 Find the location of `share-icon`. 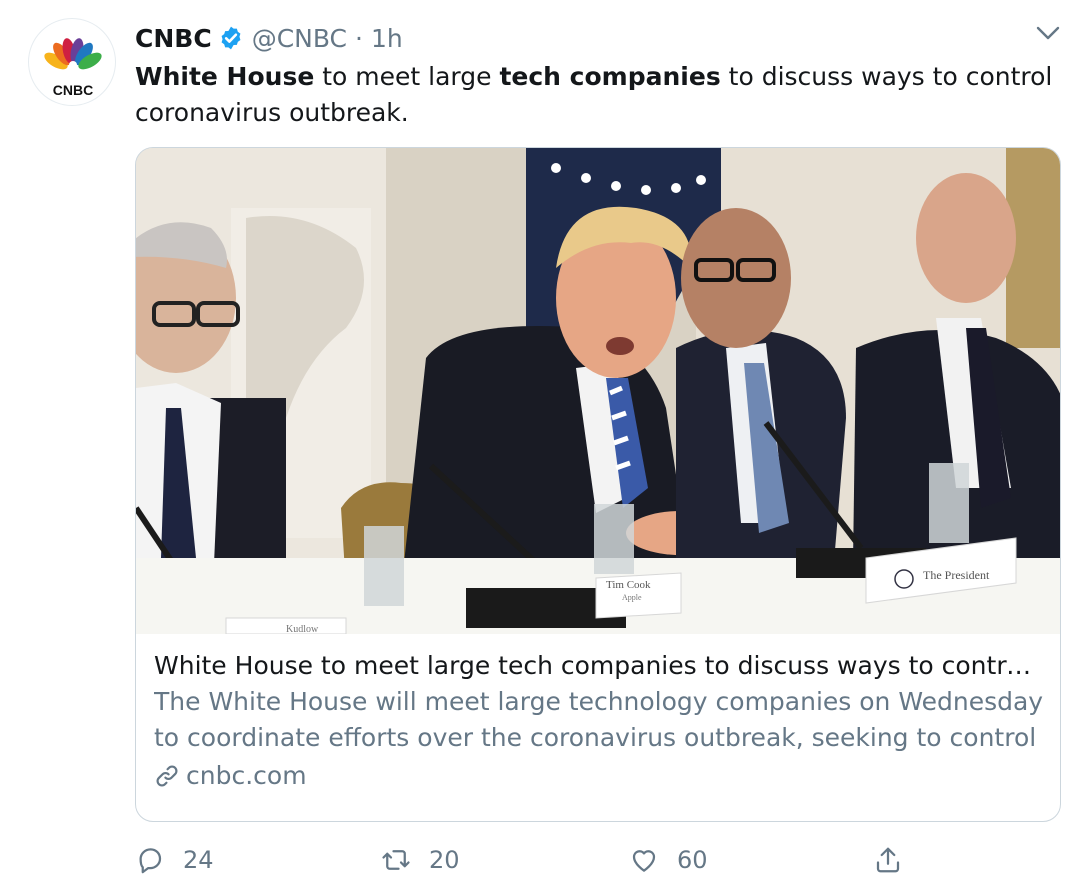

share-icon is located at coordinates (888, 860).